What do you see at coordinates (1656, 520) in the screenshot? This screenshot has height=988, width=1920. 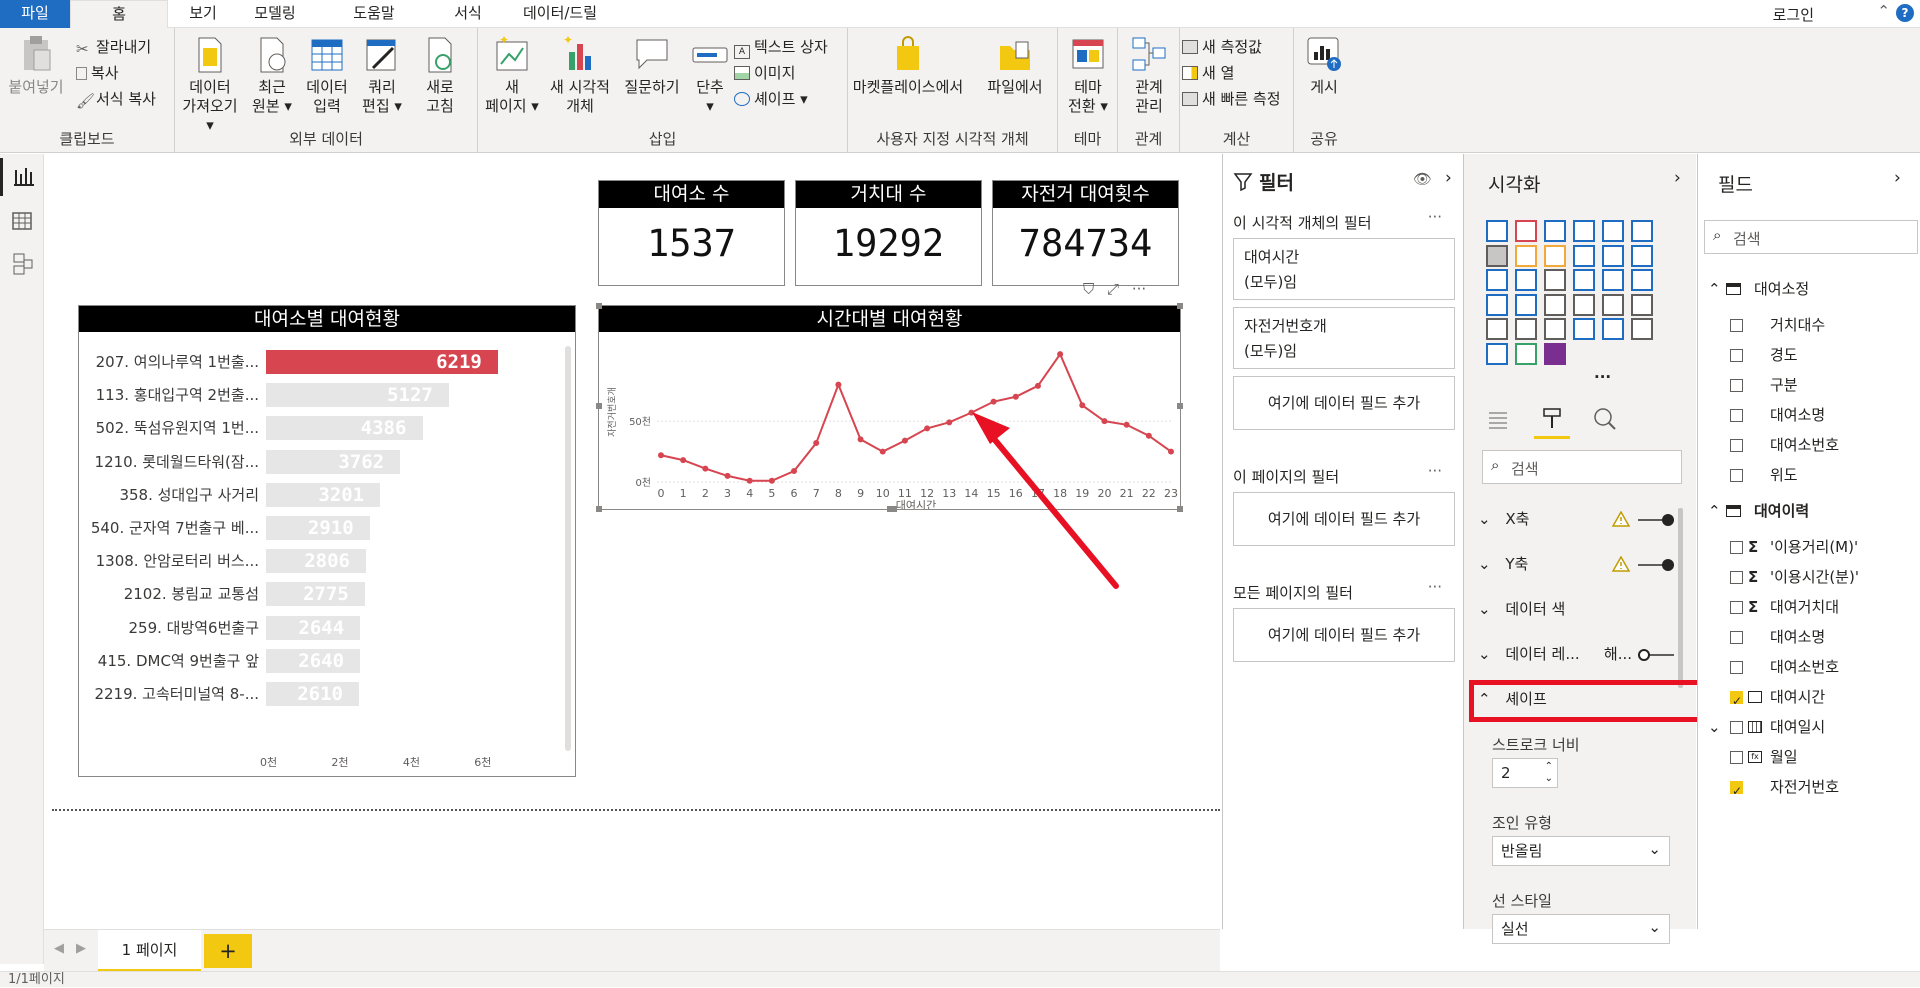 I see `x-axis-toggle` at bounding box center [1656, 520].